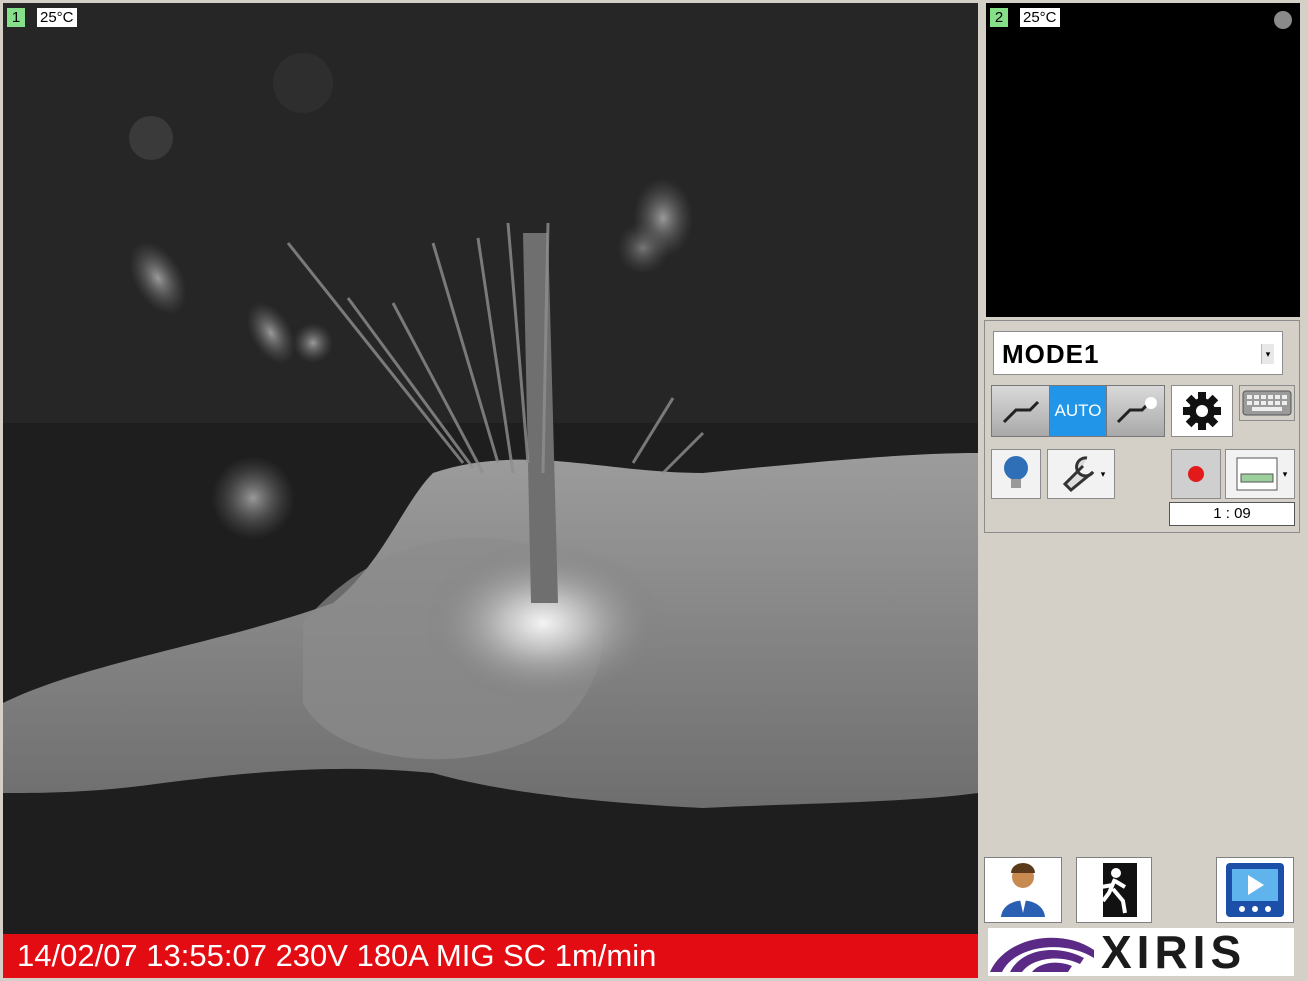  I want to click on exposure-low-button, so click(1021, 411).